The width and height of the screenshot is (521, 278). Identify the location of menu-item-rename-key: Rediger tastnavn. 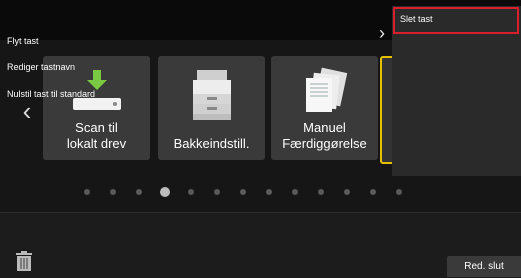
(52, 67).